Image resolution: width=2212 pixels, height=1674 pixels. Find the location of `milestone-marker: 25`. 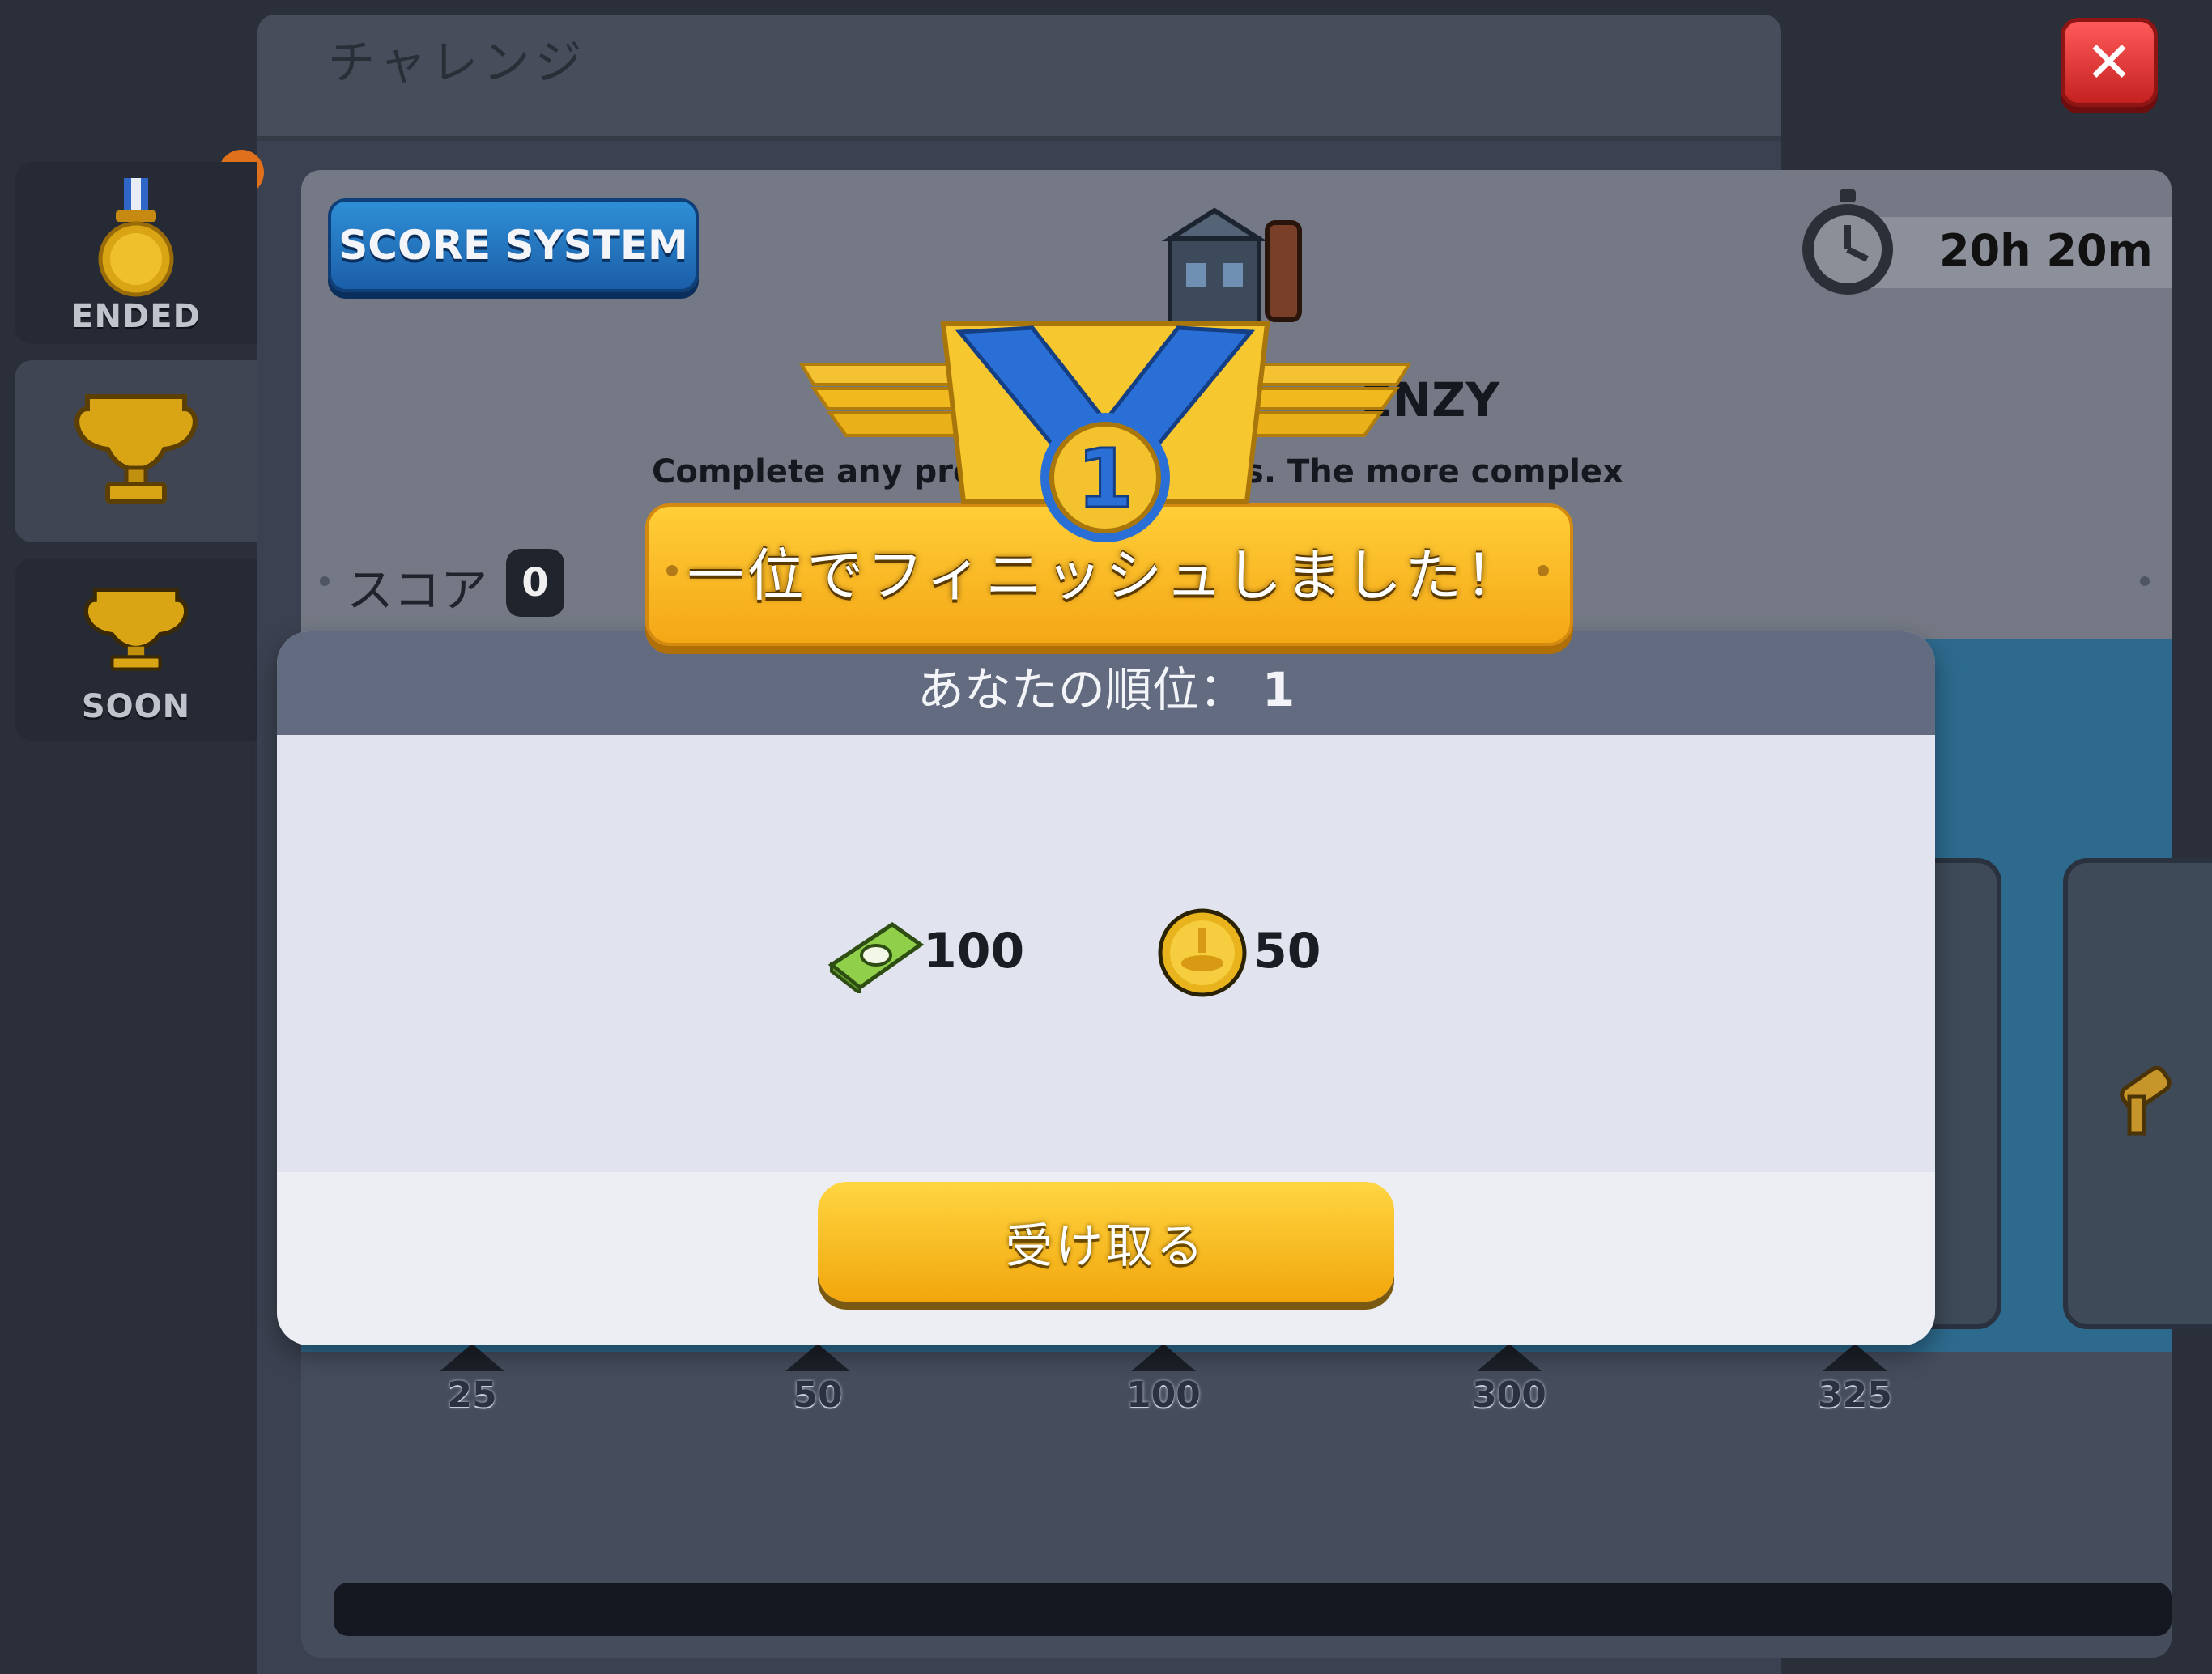

milestone-marker: 25 is located at coordinates (472, 1380).